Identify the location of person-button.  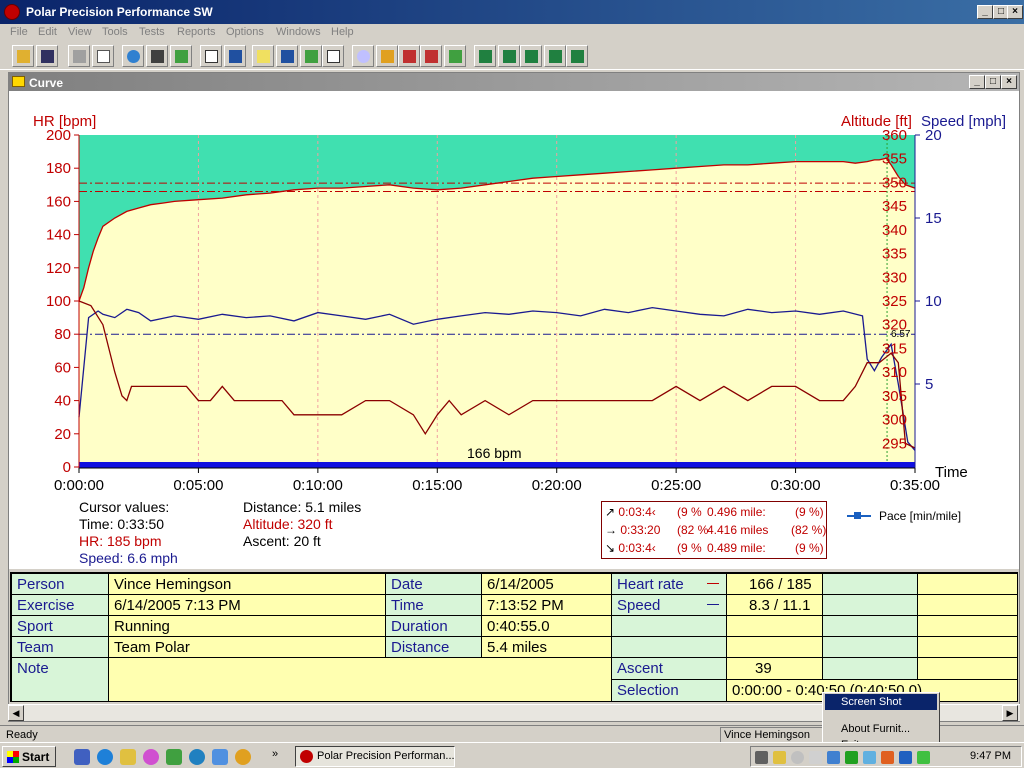
(387, 56).